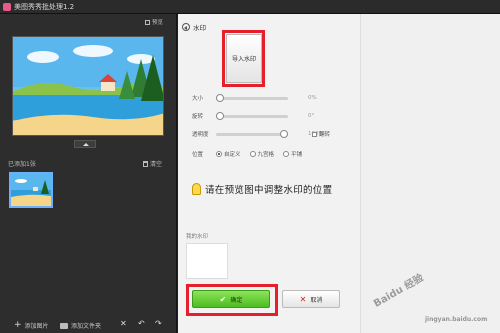 This screenshot has height=333, width=500. Describe the element at coordinates (325, 135) in the screenshot. I see `flip-label: 翻转` at that location.